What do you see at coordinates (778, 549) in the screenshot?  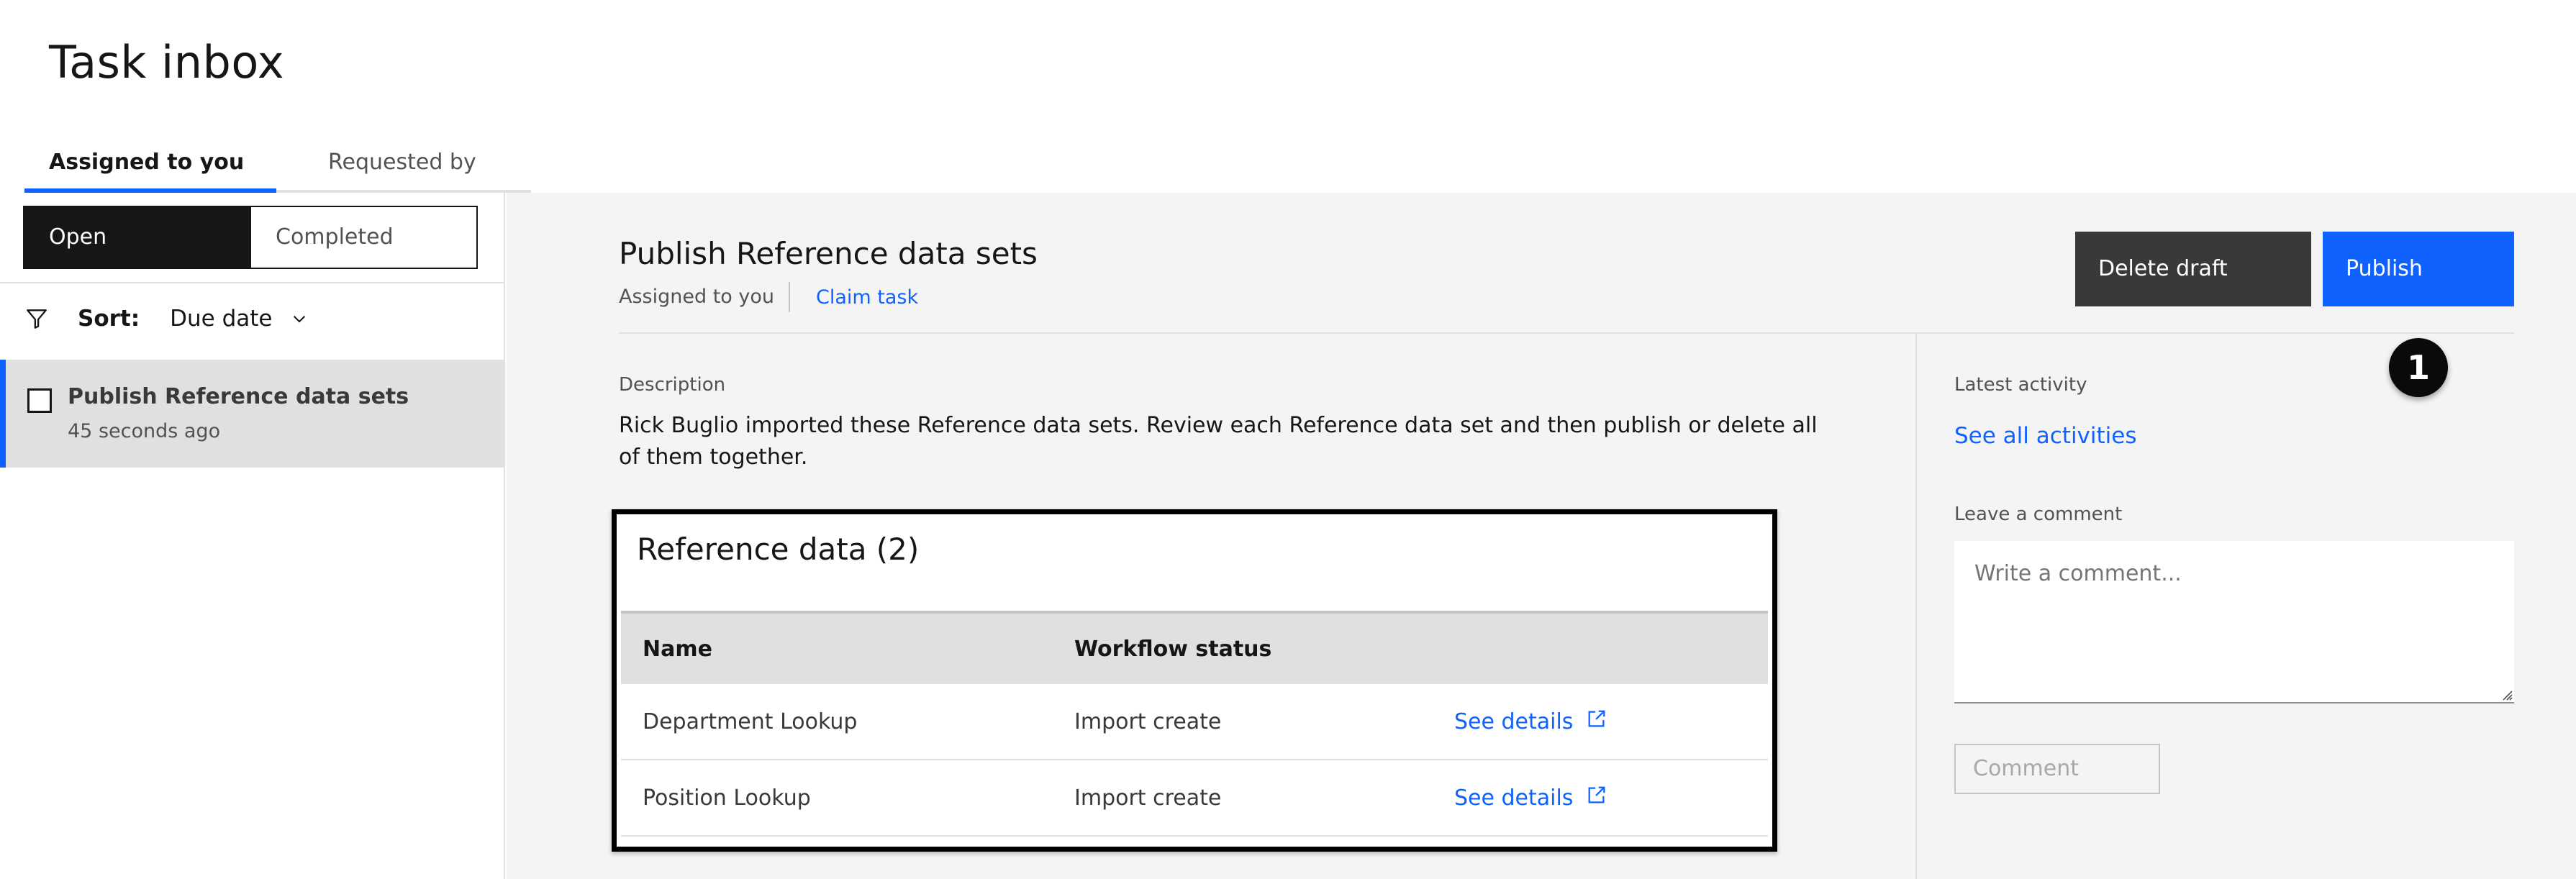 I see `reference-data-title: Reference data (2)` at bounding box center [778, 549].